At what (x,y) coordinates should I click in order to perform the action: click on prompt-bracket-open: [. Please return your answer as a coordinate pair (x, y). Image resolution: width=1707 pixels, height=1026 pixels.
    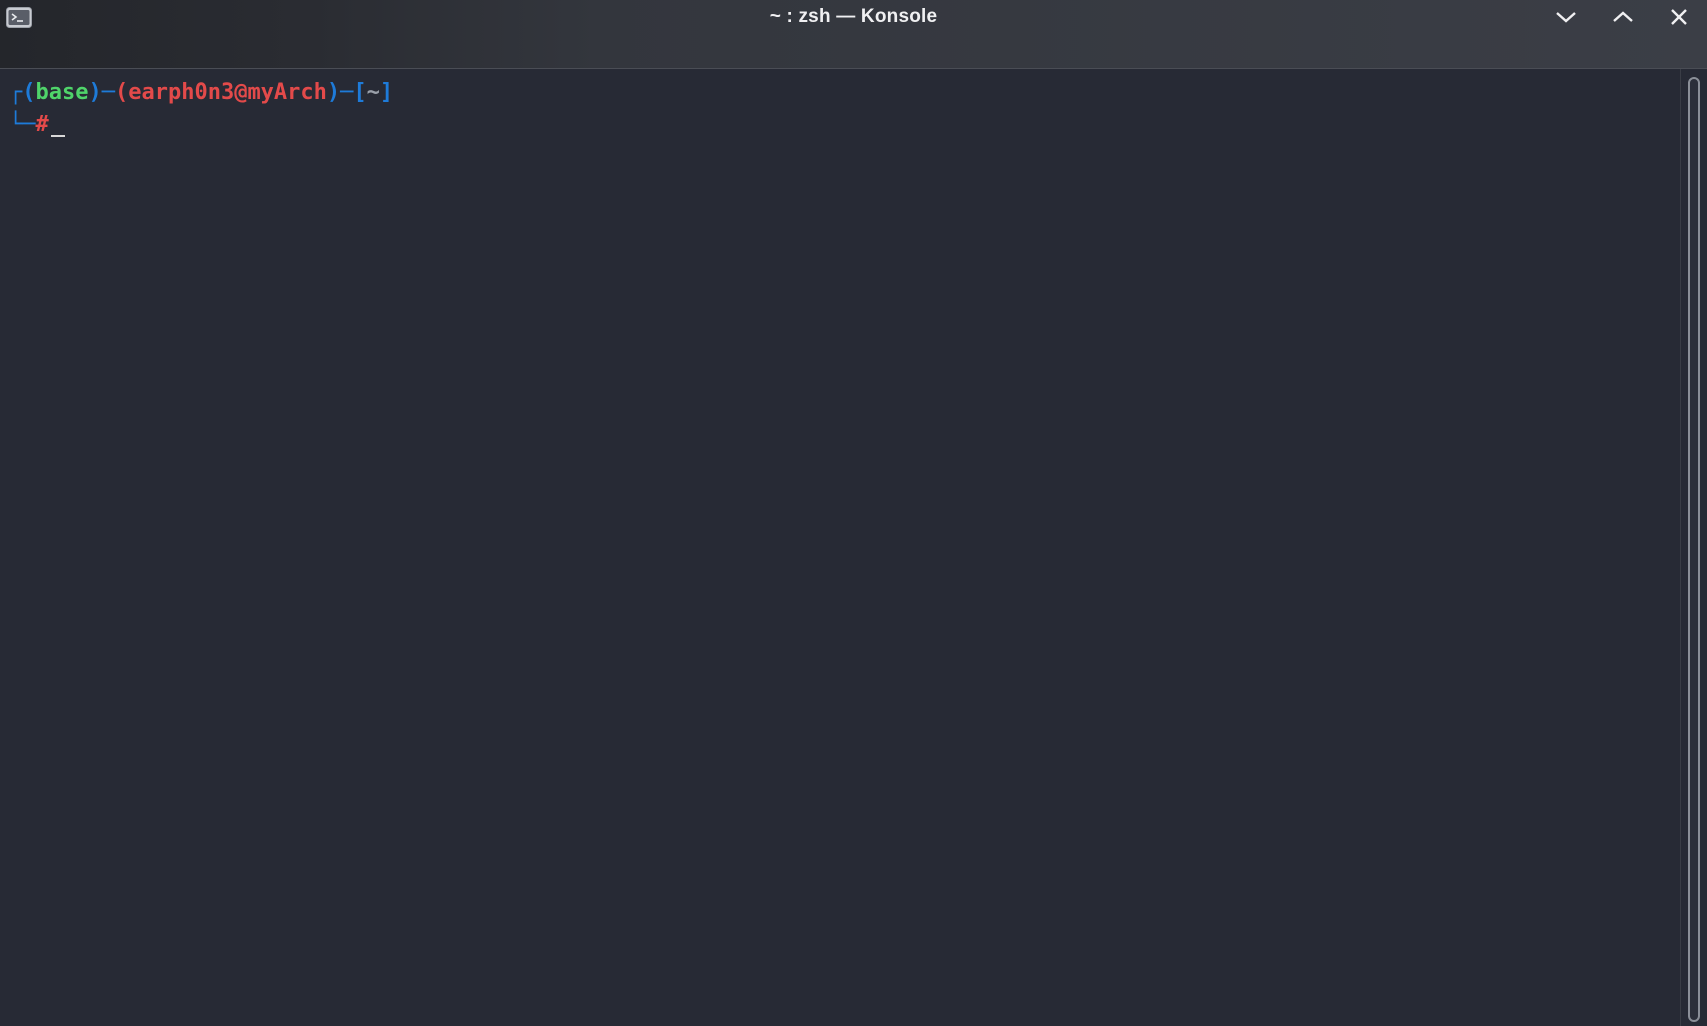
    Looking at the image, I should click on (360, 92).